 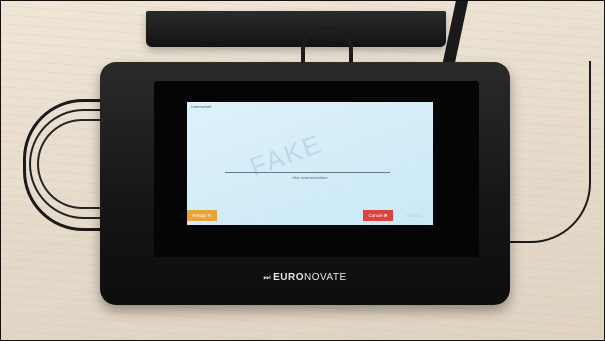 I want to click on signature-line, so click(x=307, y=172).